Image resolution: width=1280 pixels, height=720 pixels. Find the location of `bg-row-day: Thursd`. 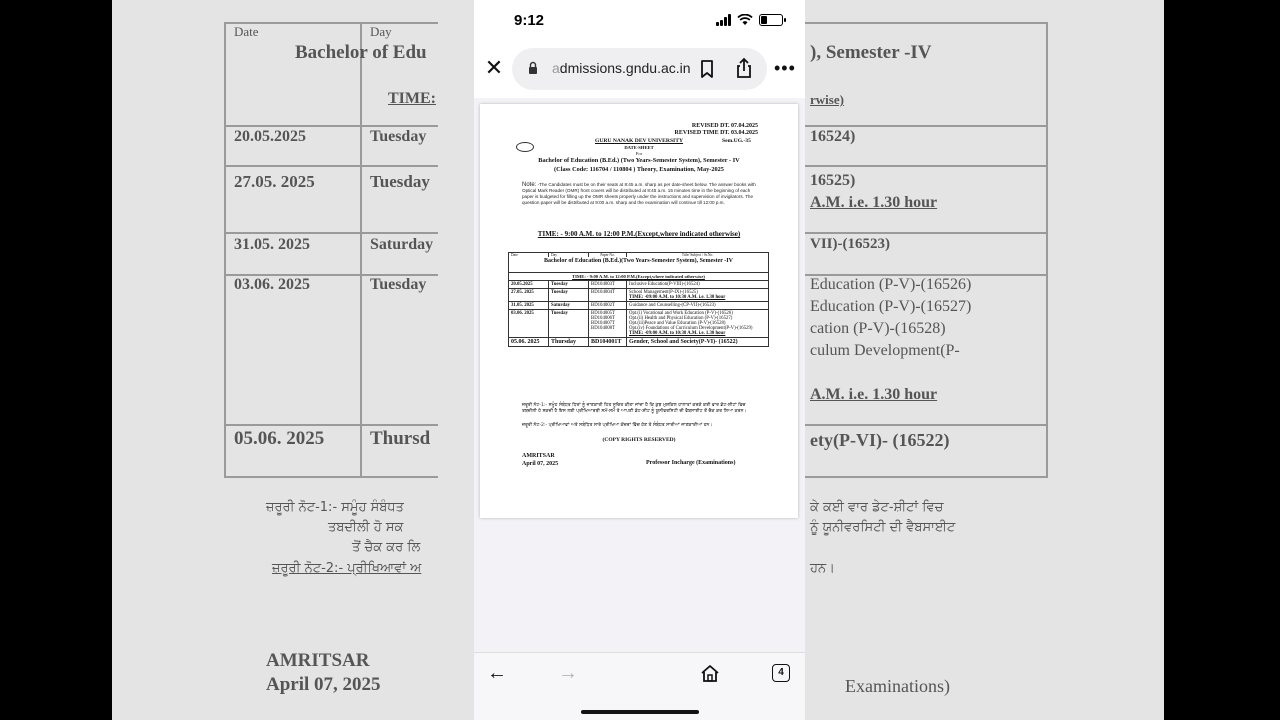

bg-row-day: Thursd is located at coordinates (400, 438).